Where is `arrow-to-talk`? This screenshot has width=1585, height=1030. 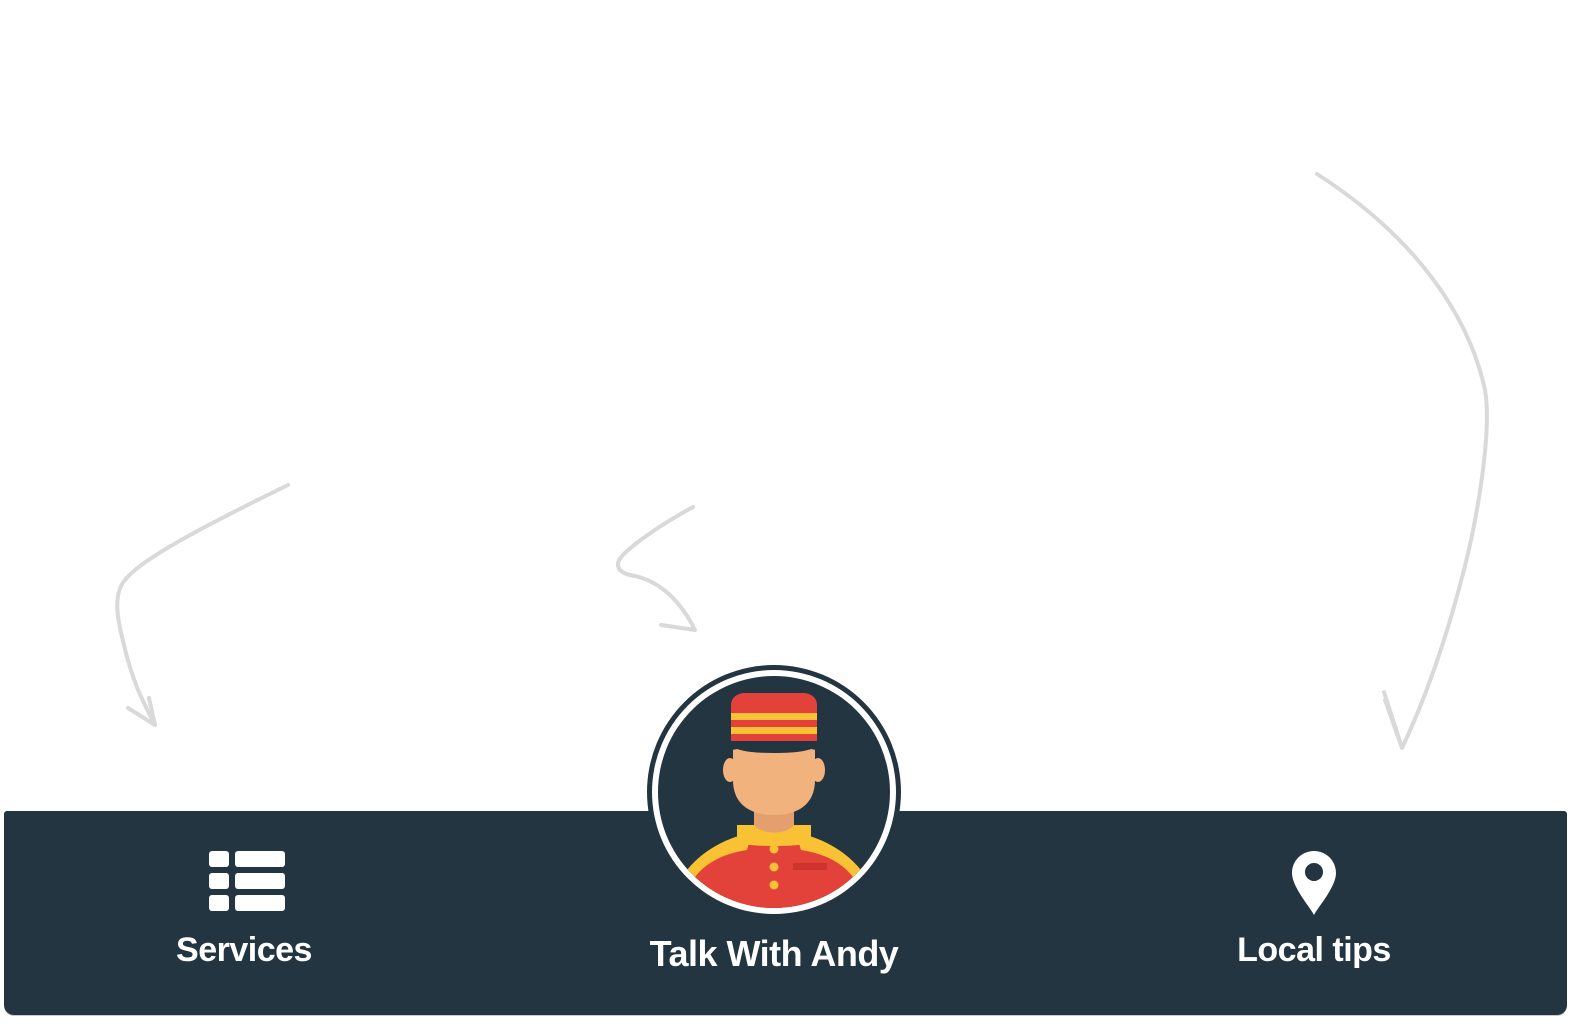
arrow-to-talk is located at coordinates (656, 568).